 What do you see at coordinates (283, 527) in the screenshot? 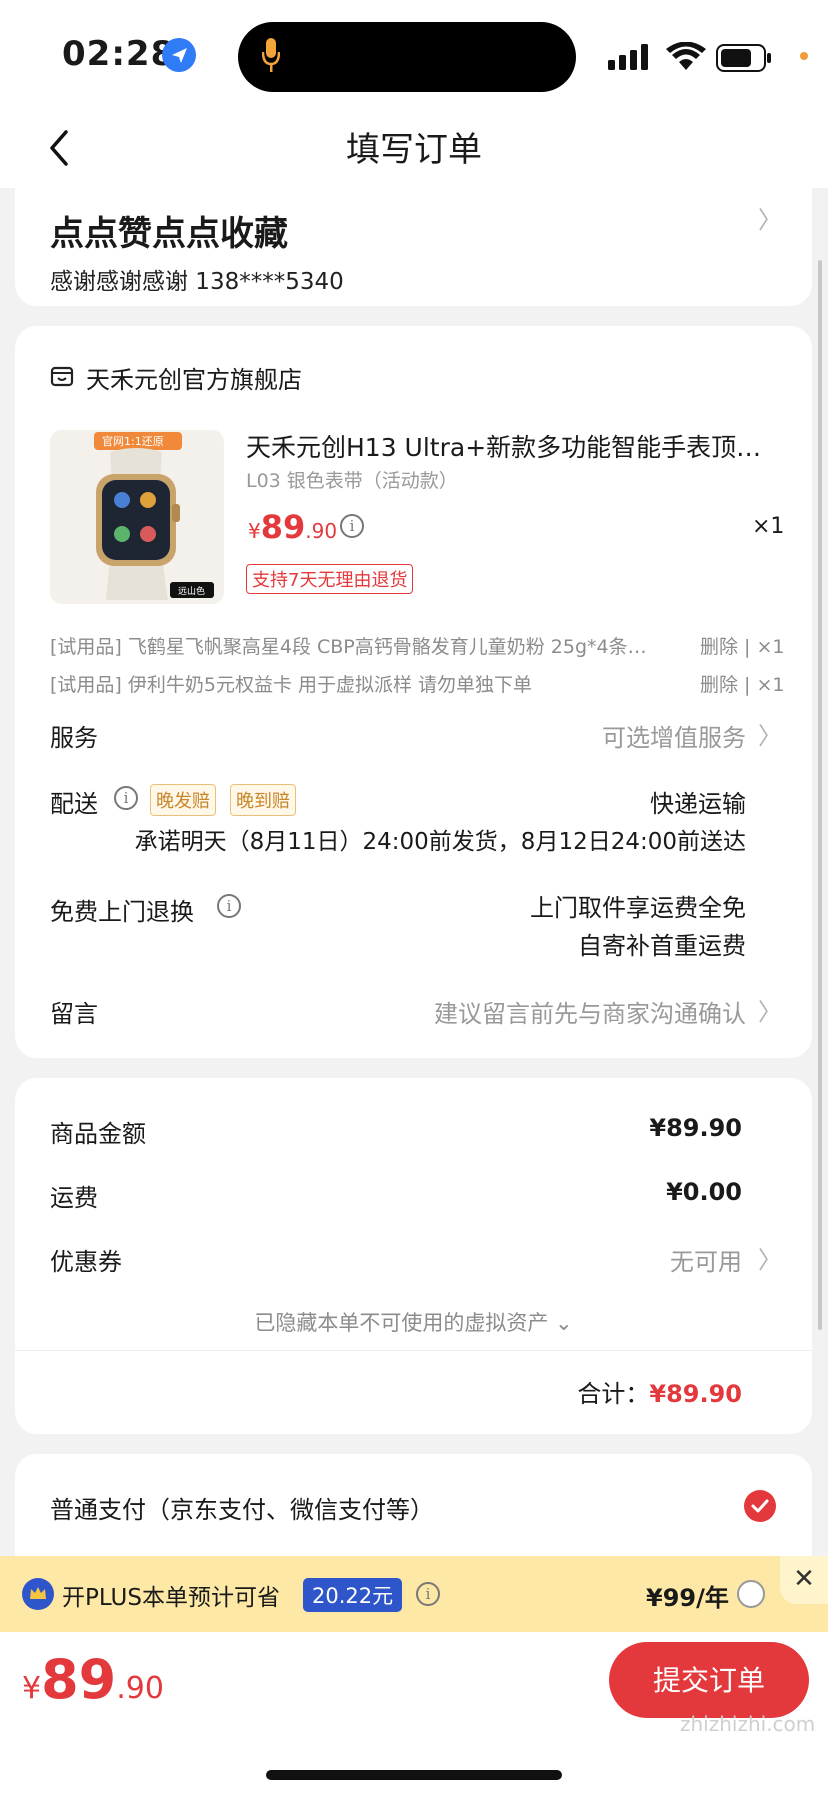
I see `price-int: 89` at bounding box center [283, 527].